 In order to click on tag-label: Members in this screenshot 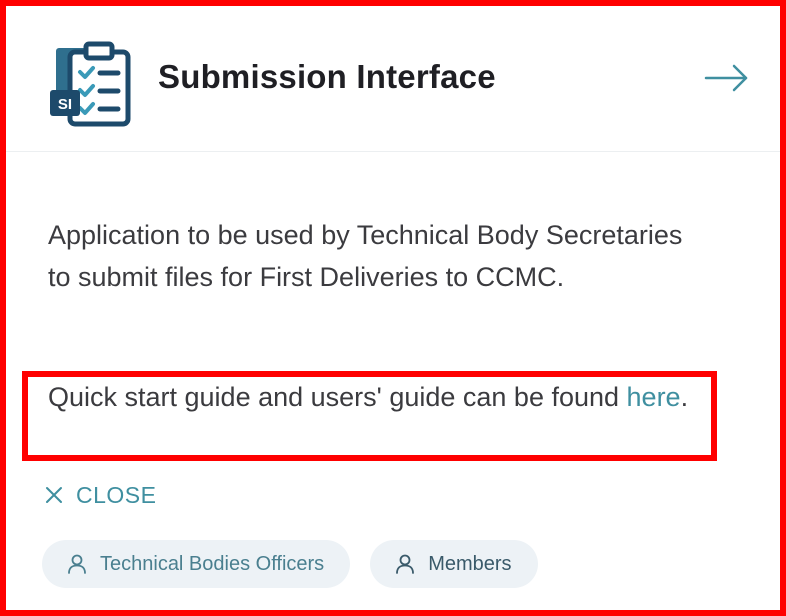, I will do `click(470, 563)`.